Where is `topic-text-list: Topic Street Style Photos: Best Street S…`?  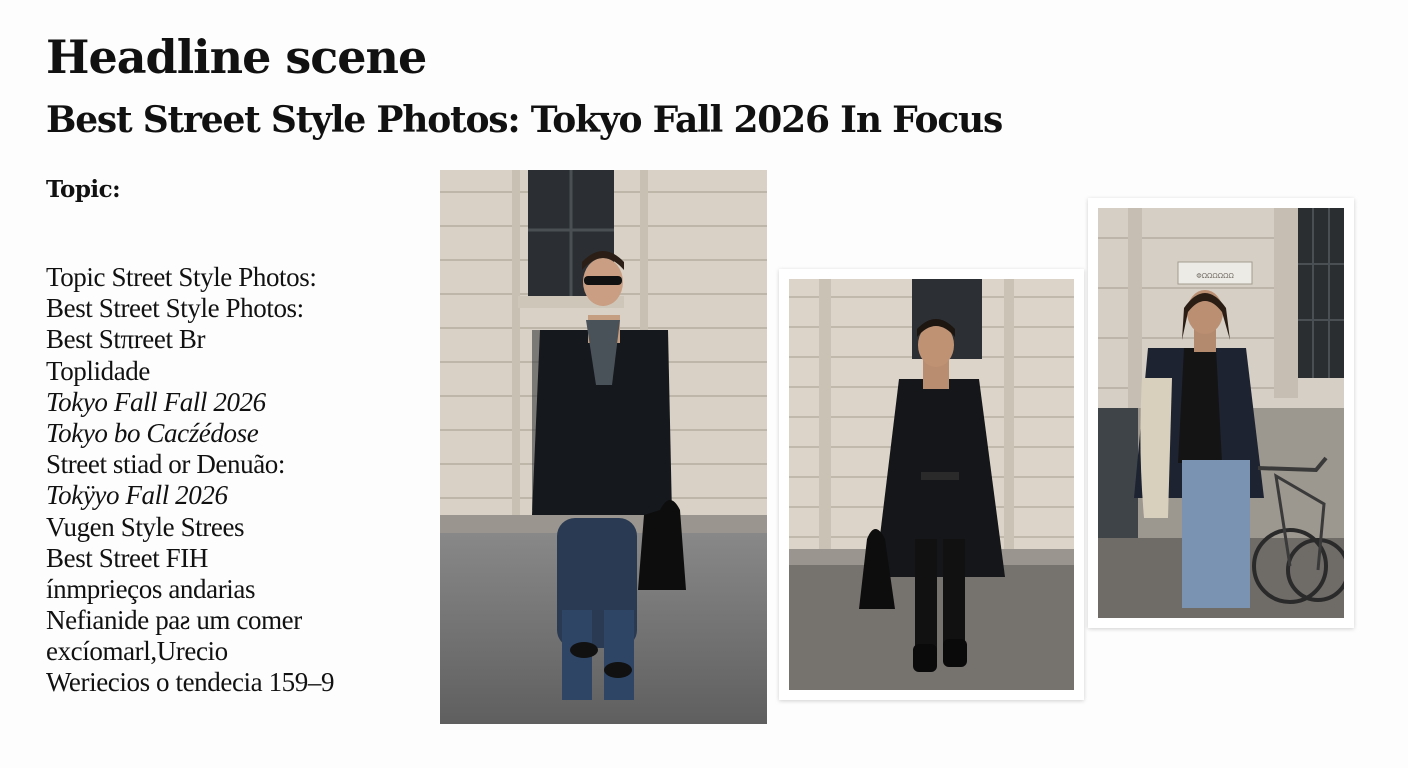
topic-text-list: Topic Street Style Photos: Best Street S… is located at coordinates (190, 480).